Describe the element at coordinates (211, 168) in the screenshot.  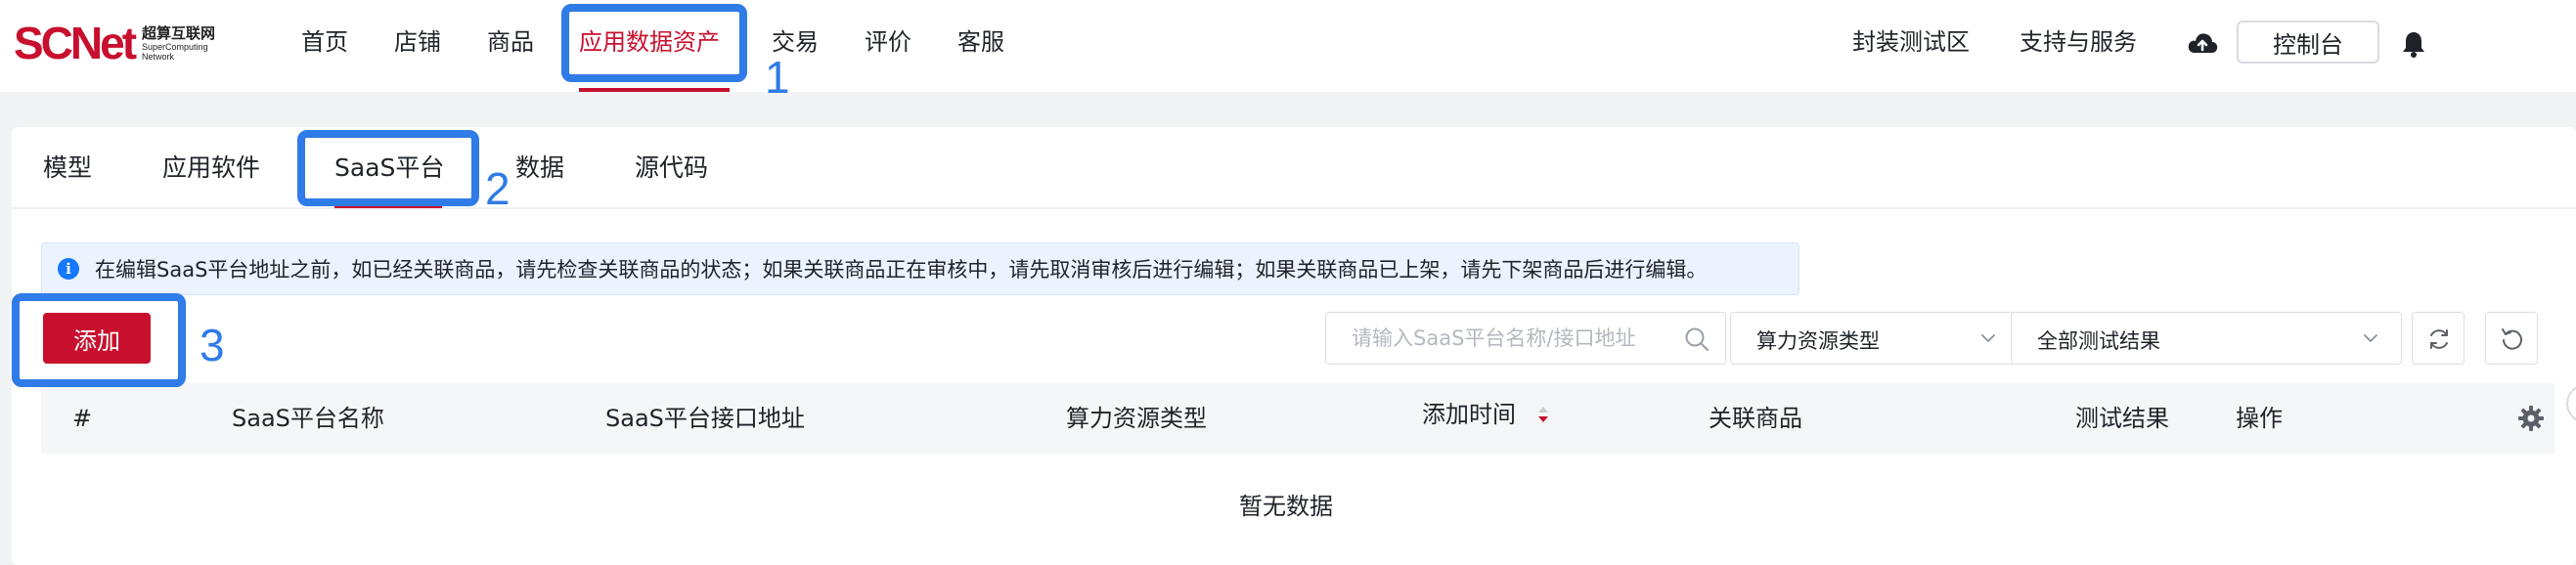
I see `tab-app-software: 应用软件` at that location.